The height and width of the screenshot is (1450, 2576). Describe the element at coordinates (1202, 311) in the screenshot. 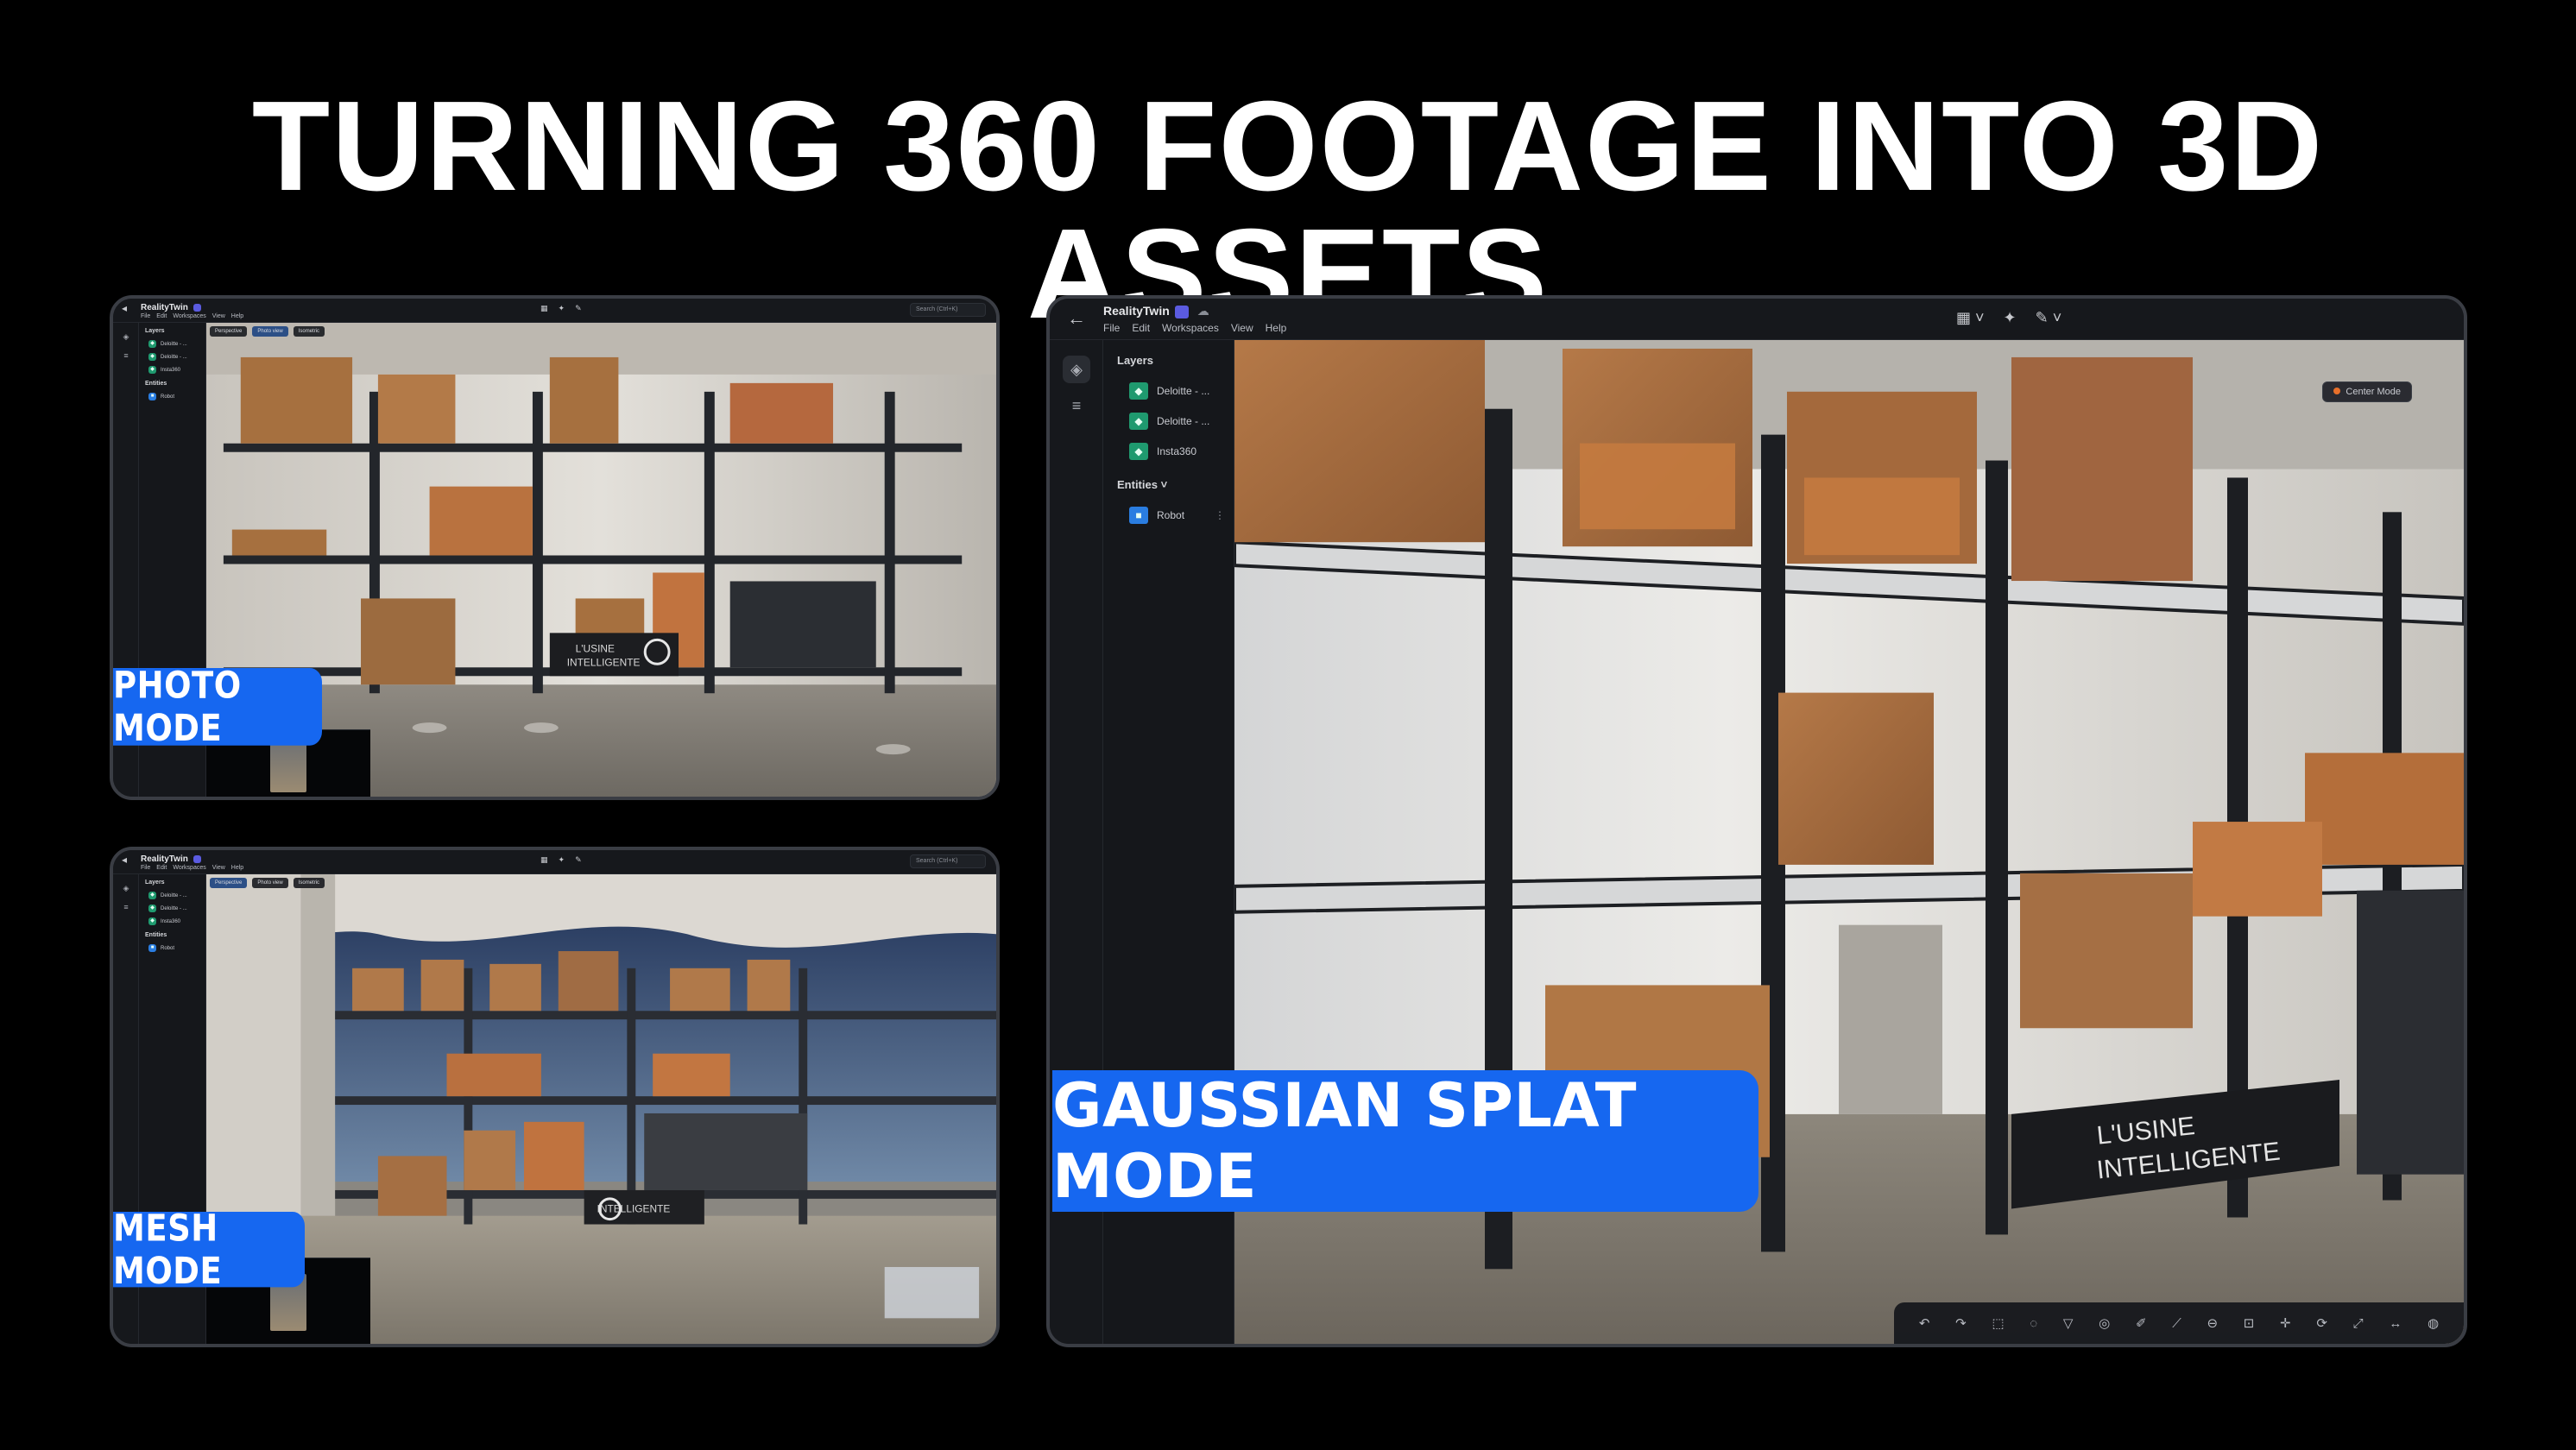

I see `cloud-icon: ☁` at that location.